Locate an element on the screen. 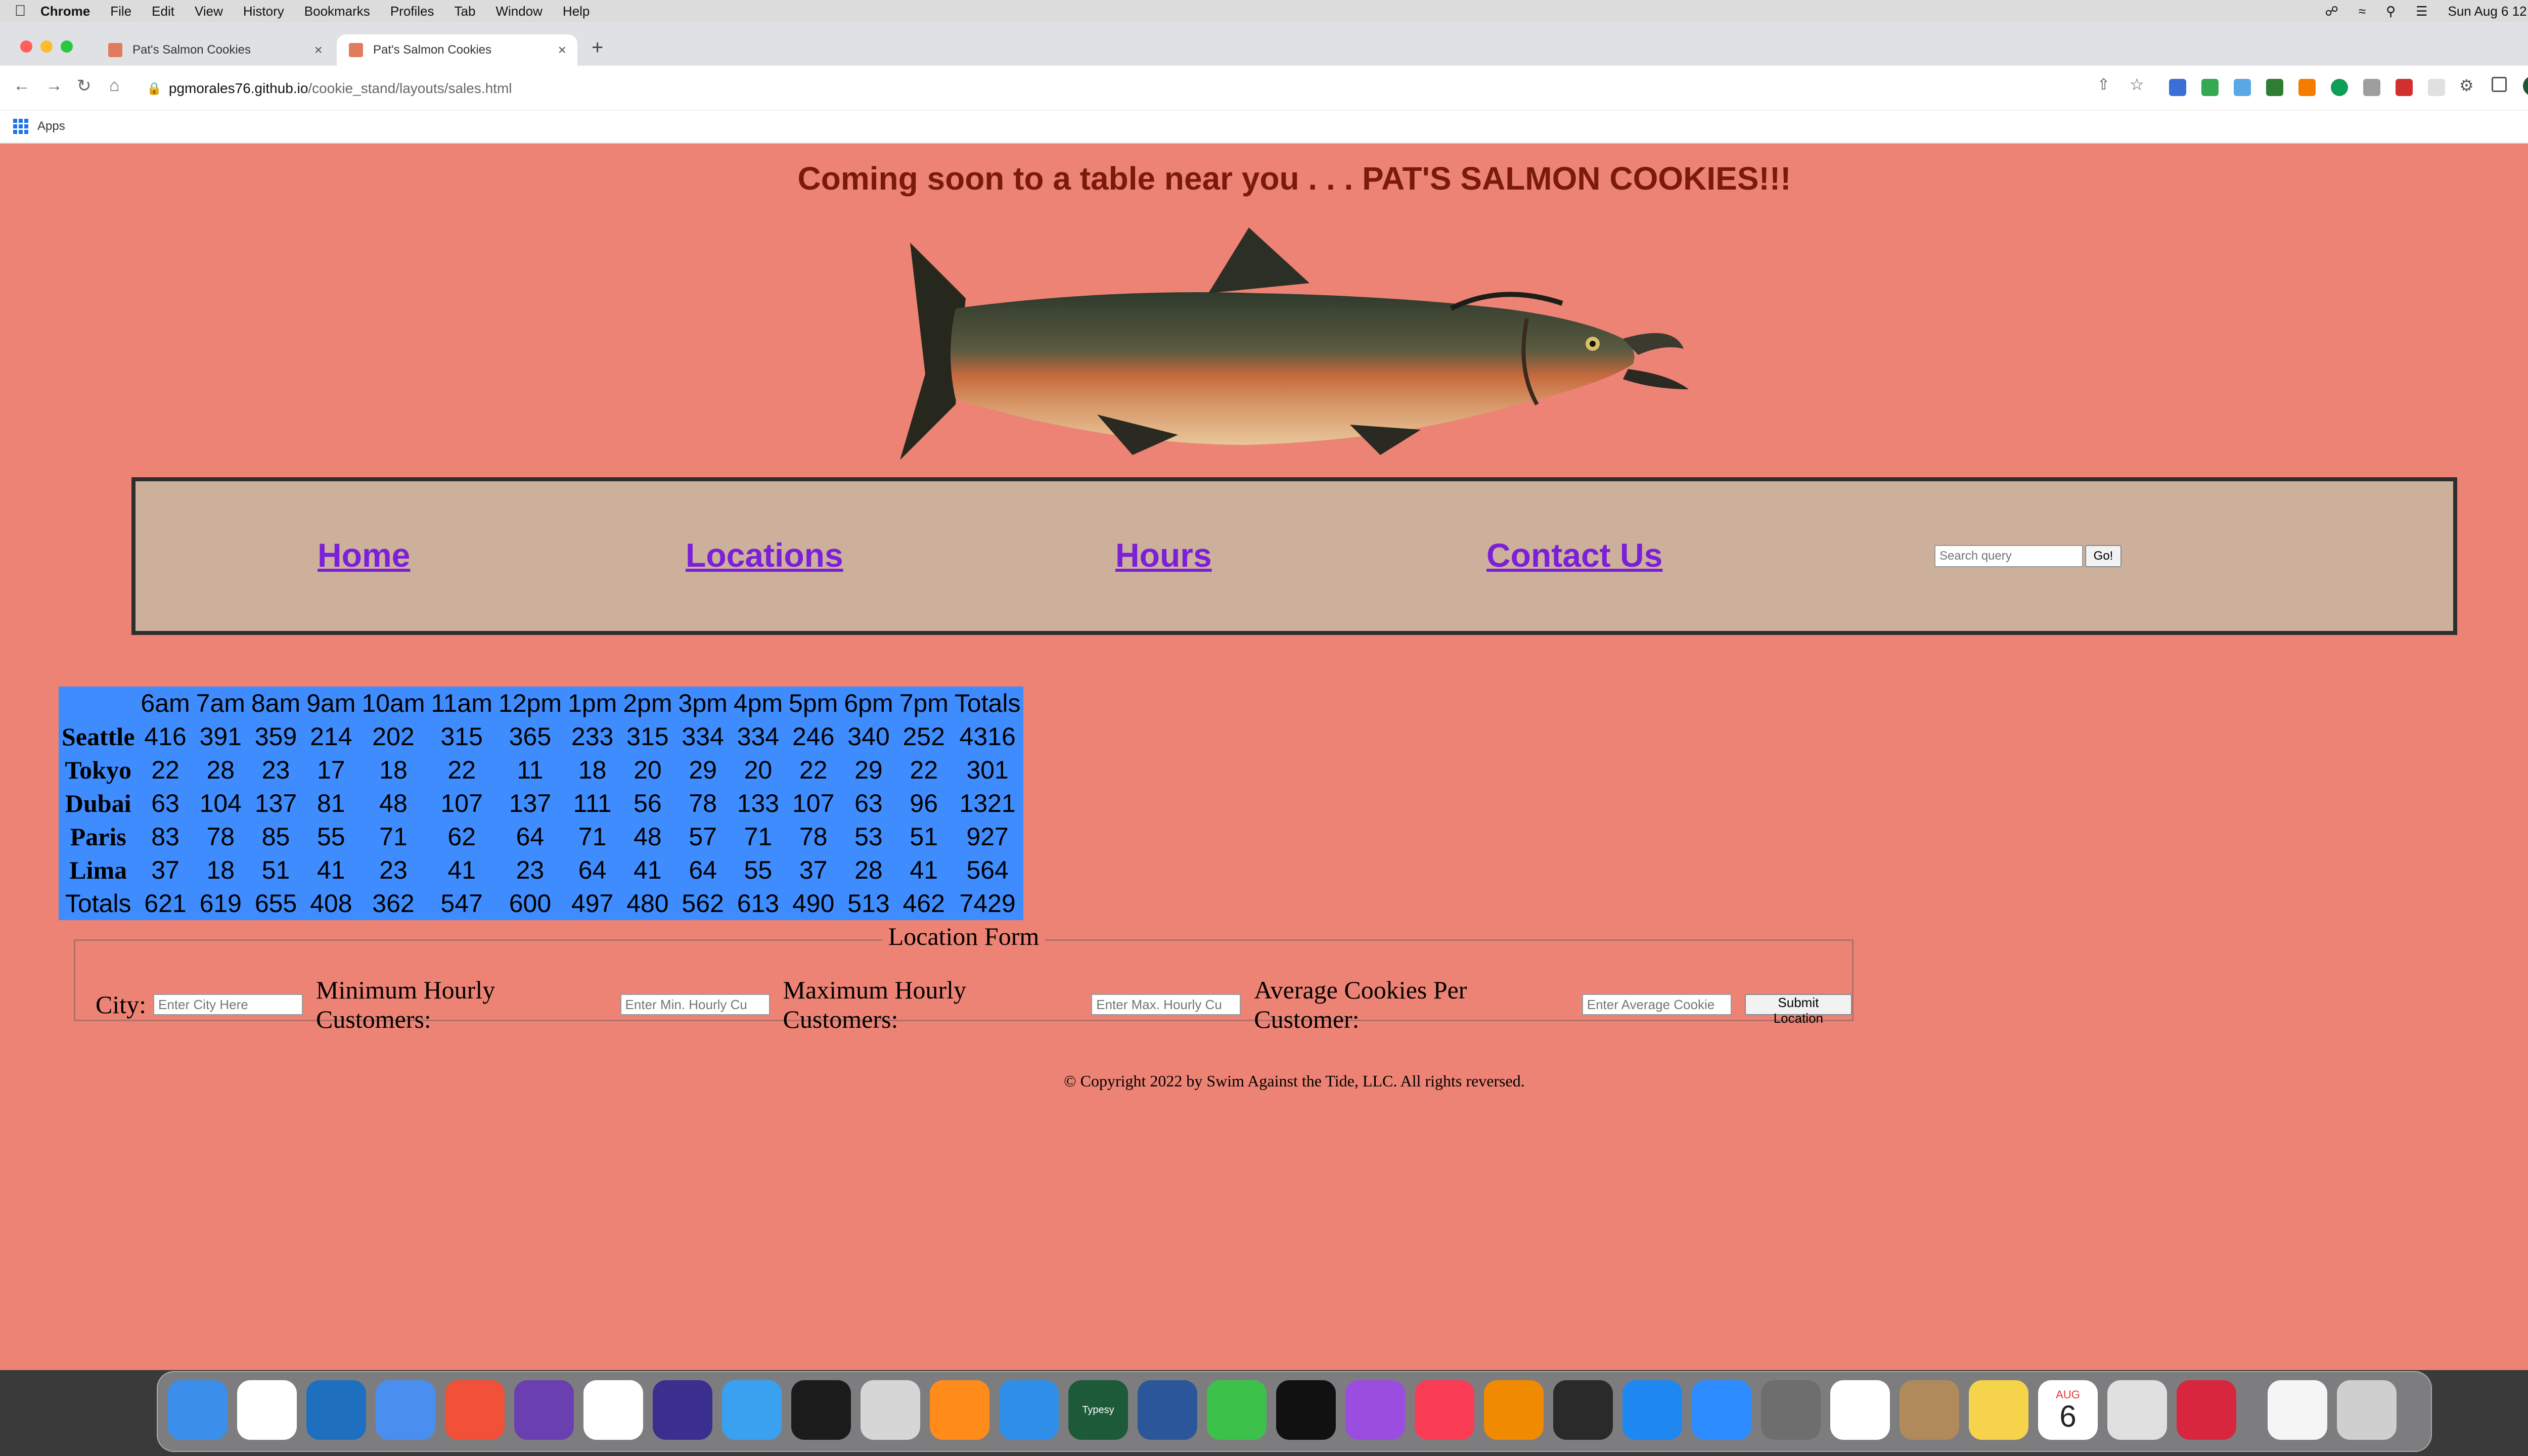  swift-icon is located at coordinates (475, 1410).